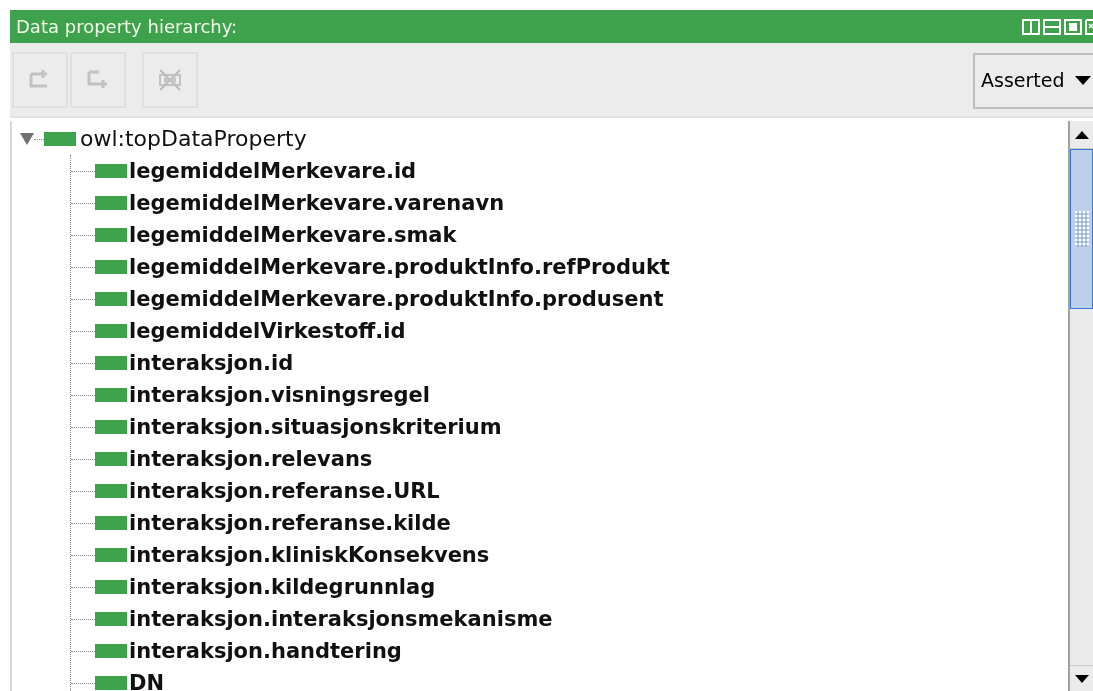 The height and width of the screenshot is (691, 1093). I want to click on tree-item: interaksjon.situasjonskriterium, so click(315, 427).